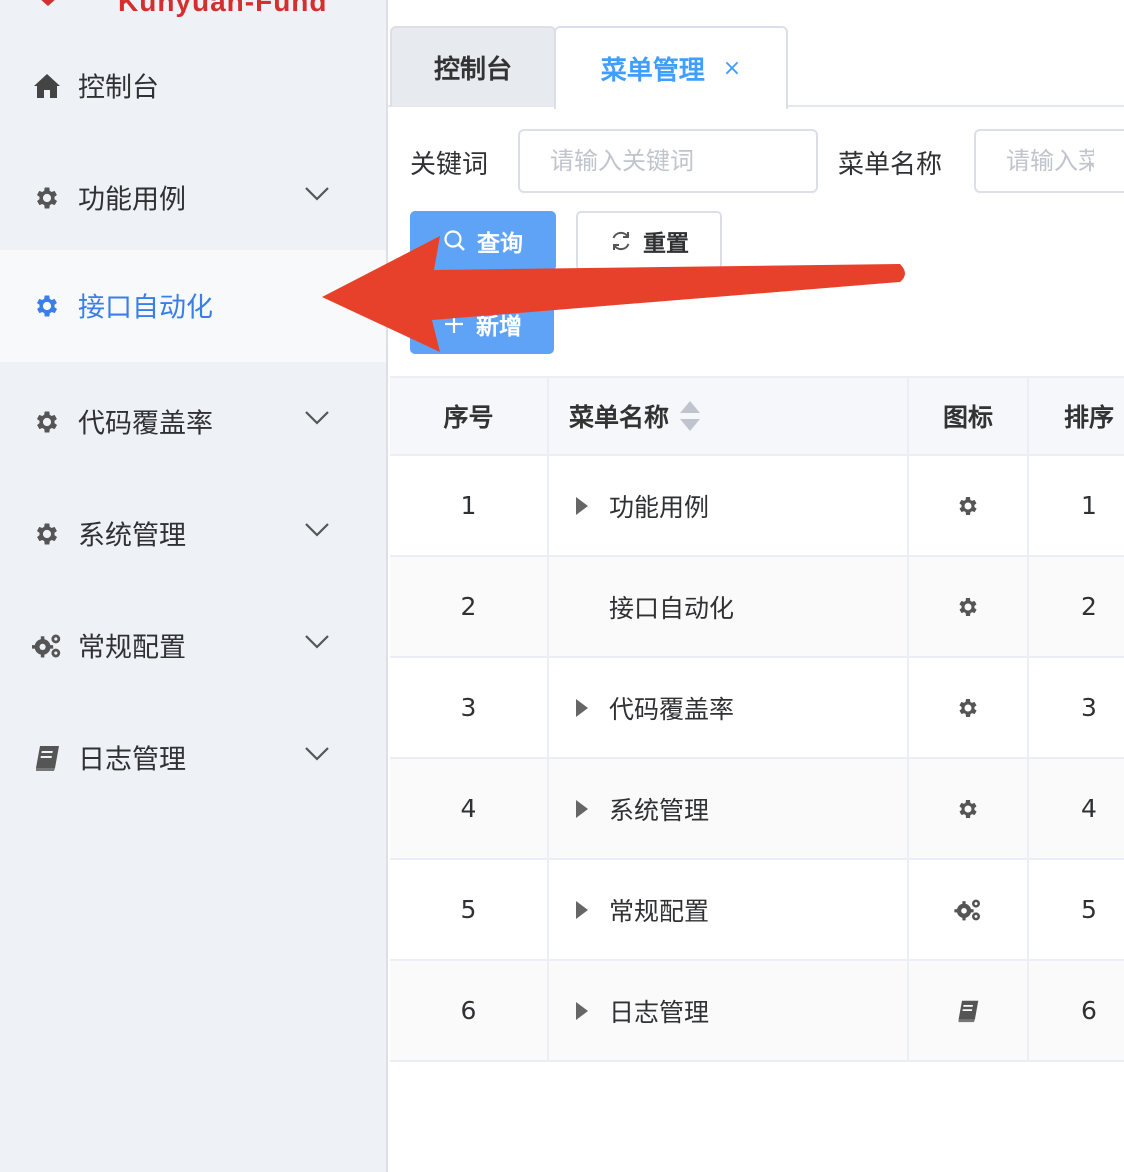 Image resolution: width=1124 pixels, height=1172 pixels. What do you see at coordinates (472, 70) in the screenshot?
I see `tab-label: 控制台` at bounding box center [472, 70].